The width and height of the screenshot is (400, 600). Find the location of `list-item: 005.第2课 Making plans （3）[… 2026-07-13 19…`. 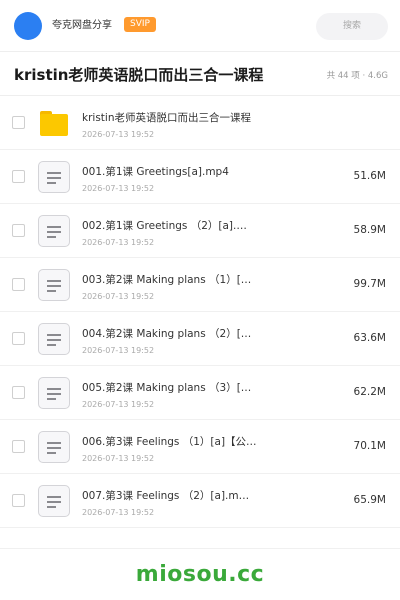

list-item: 005.第2课 Making plans （3）[… 2026-07-13 19… is located at coordinates (200, 393).